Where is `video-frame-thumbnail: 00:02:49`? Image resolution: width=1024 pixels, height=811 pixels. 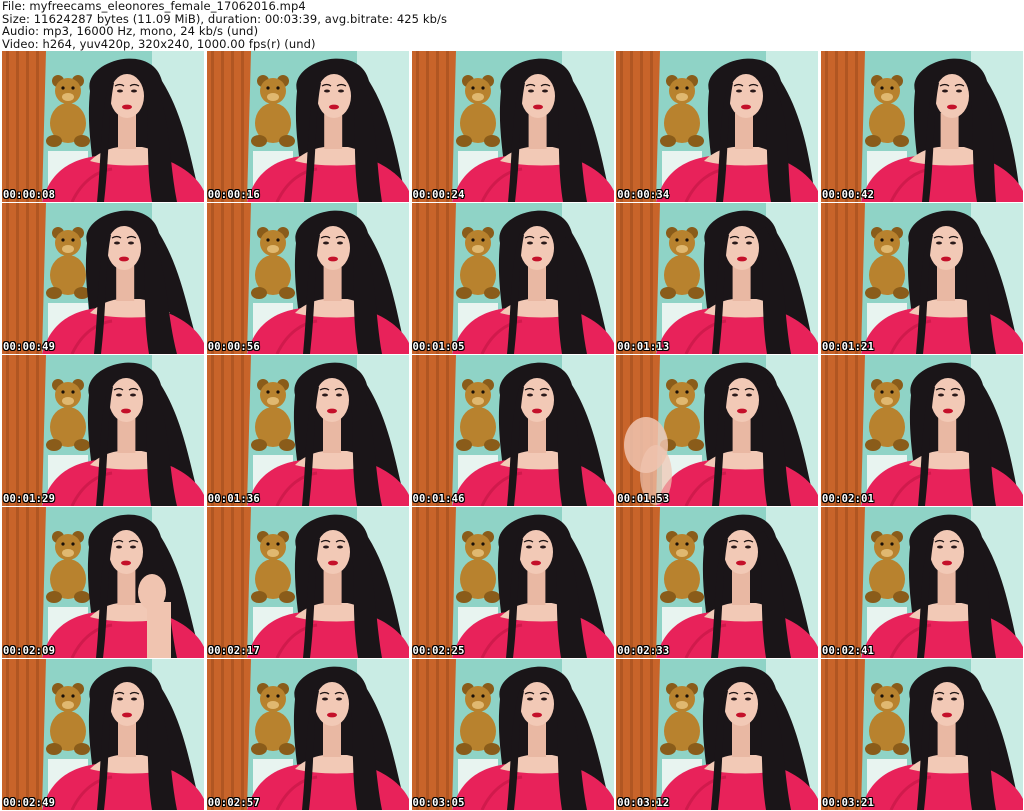
video-frame-thumbnail: 00:02:49 is located at coordinates (103, 734).